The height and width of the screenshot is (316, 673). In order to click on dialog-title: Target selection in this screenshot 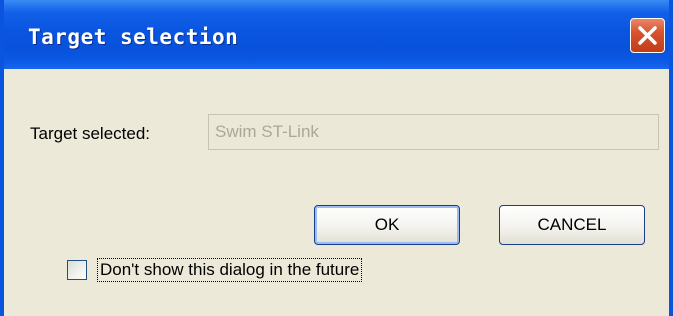, I will do `click(133, 37)`.